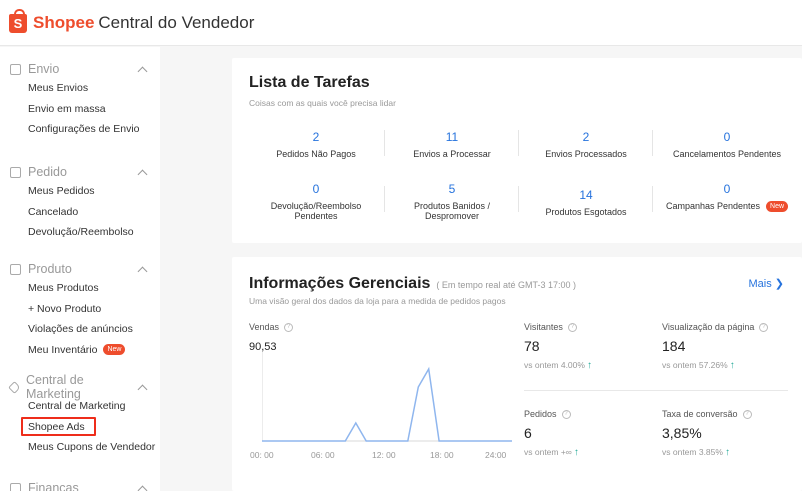 This screenshot has height=491, width=802. Describe the element at coordinates (656, 390) in the screenshot. I see `divider` at that location.